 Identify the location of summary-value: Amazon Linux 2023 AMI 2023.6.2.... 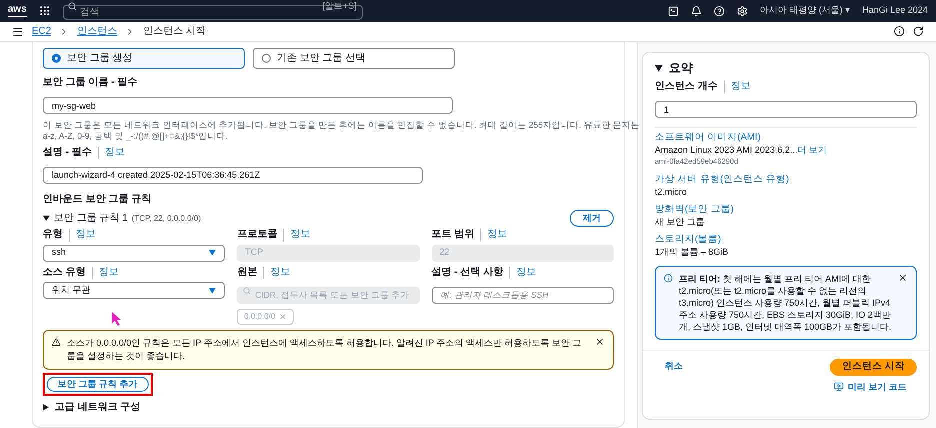
(726, 150).